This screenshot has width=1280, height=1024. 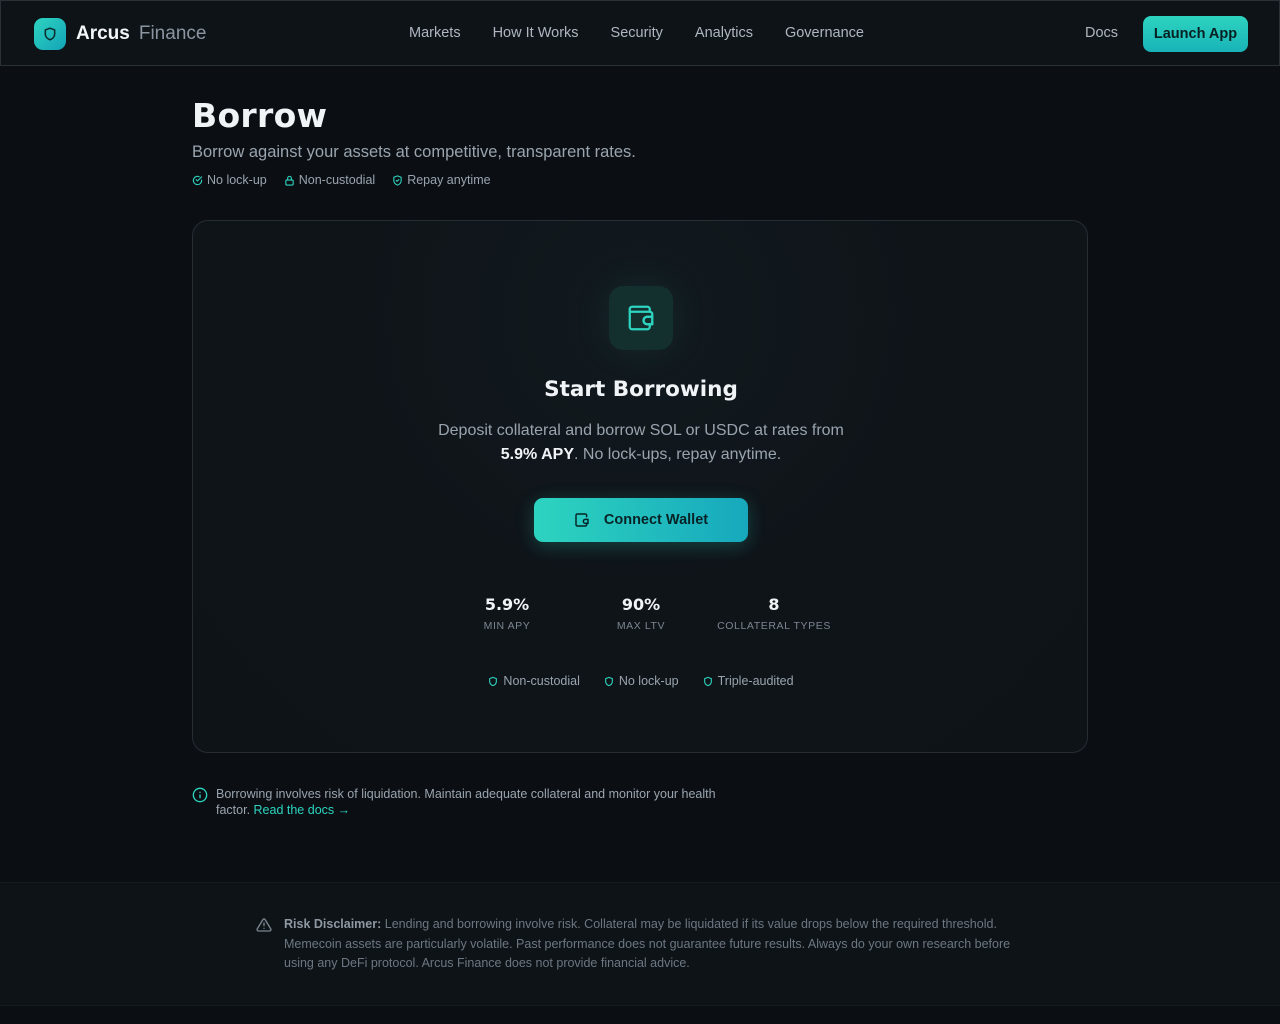 What do you see at coordinates (397, 180) in the screenshot?
I see `shield-check-icon` at bounding box center [397, 180].